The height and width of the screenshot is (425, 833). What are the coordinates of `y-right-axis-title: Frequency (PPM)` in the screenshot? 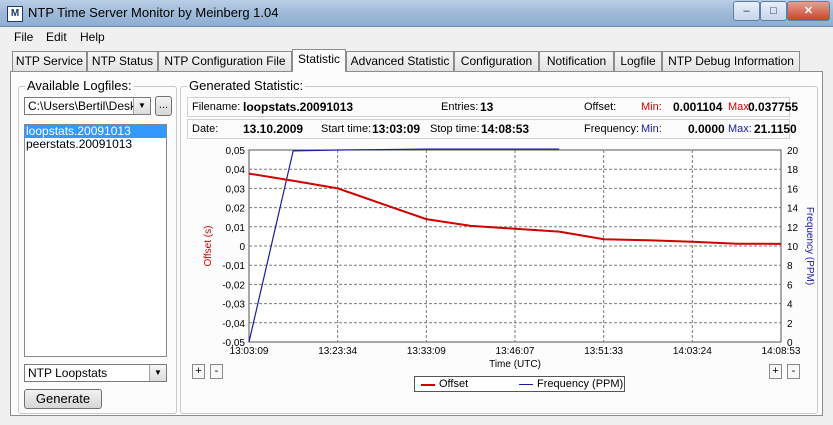 It's located at (809, 246).